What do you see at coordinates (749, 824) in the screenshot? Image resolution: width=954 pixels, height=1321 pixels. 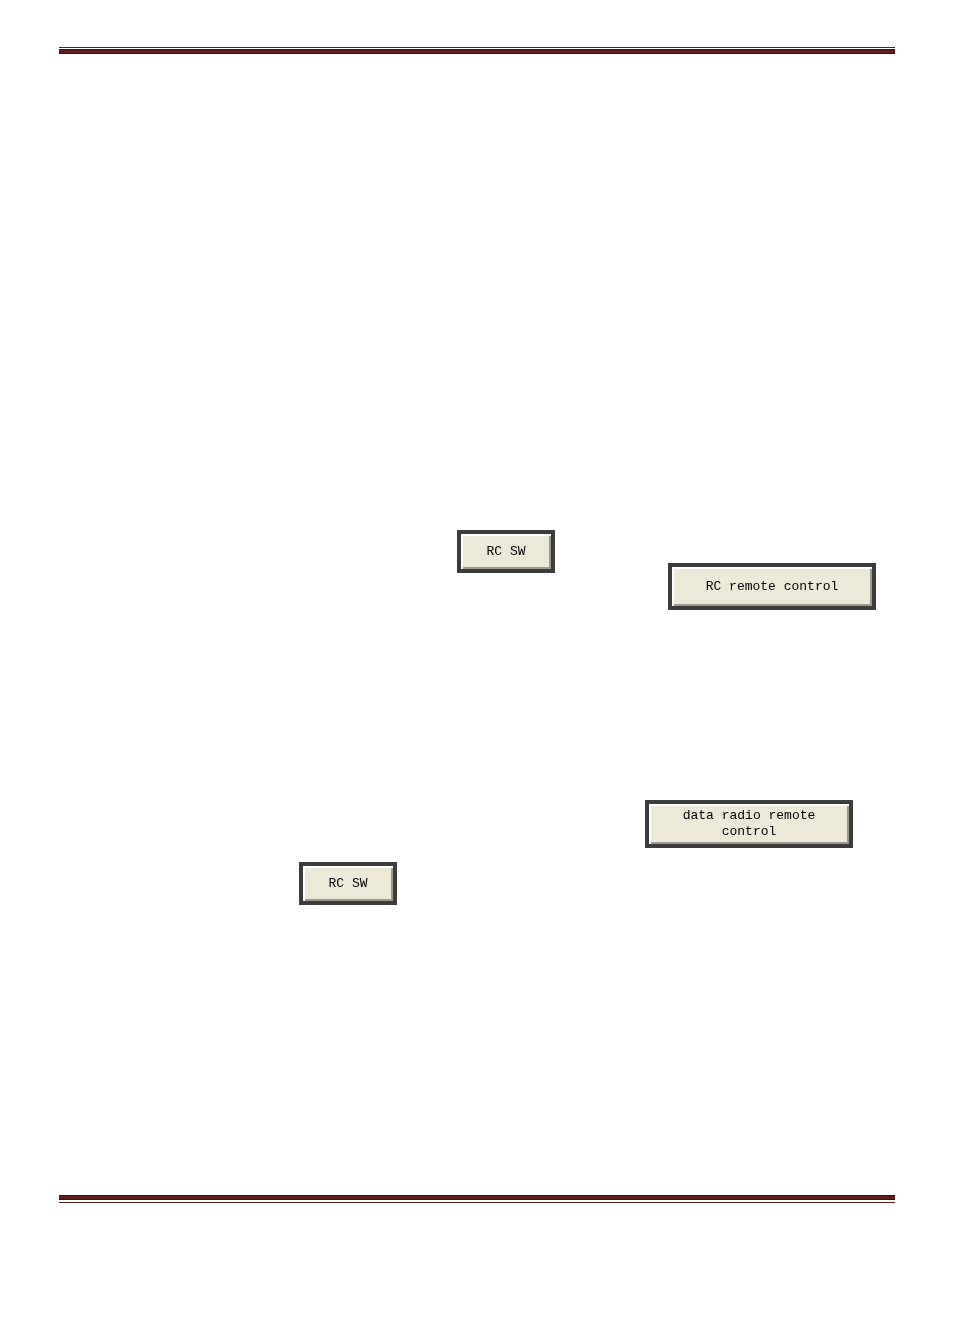 I see `data-radio-remote-control-button: data radio remote control` at bounding box center [749, 824].